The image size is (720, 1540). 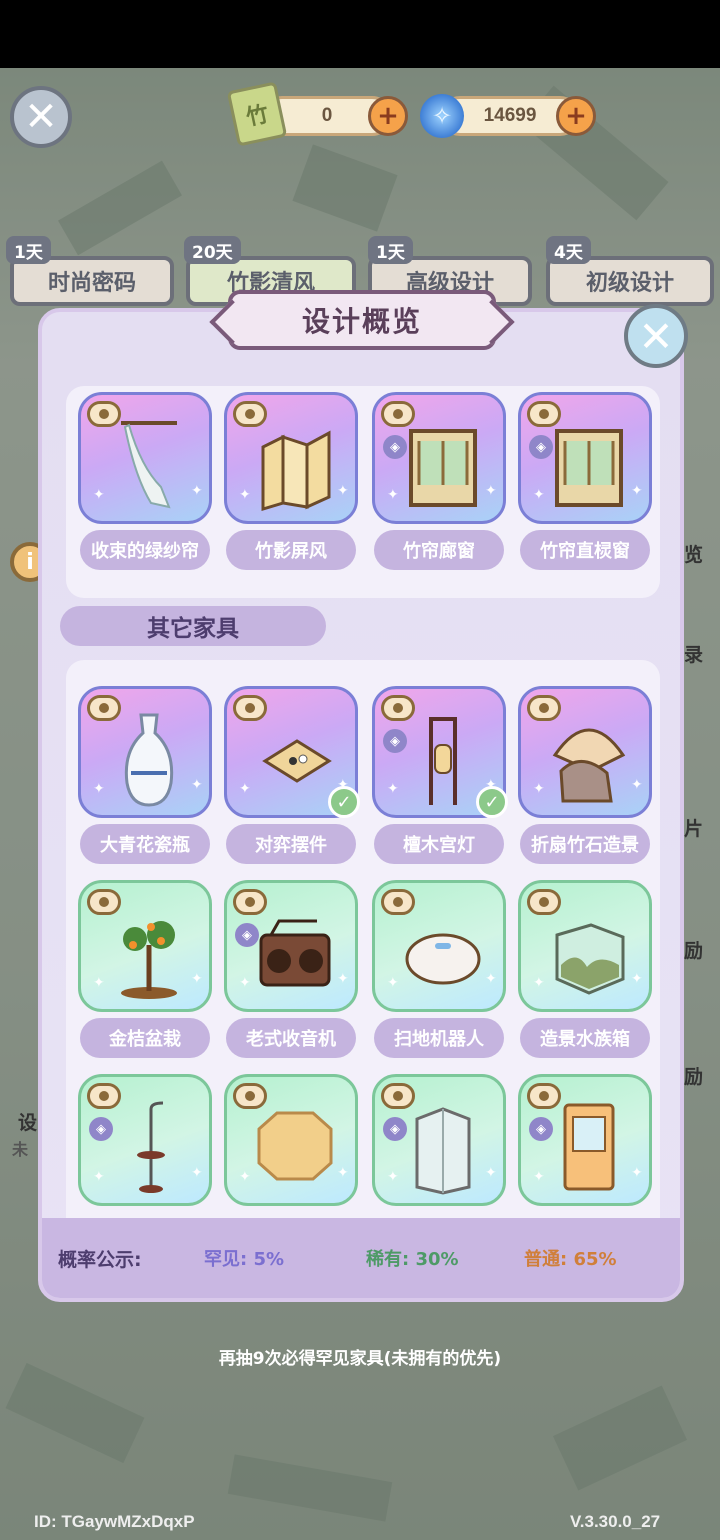 I want to click on item-card: ✦ ✦ ◈ ✓ 檀木宫灯, so click(x=440, y=776).